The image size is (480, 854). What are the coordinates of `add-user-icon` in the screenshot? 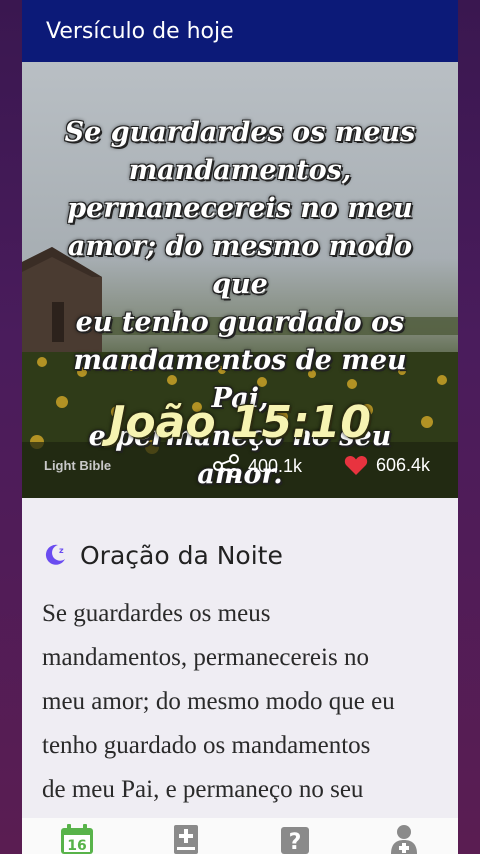 It's located at (403, 839).